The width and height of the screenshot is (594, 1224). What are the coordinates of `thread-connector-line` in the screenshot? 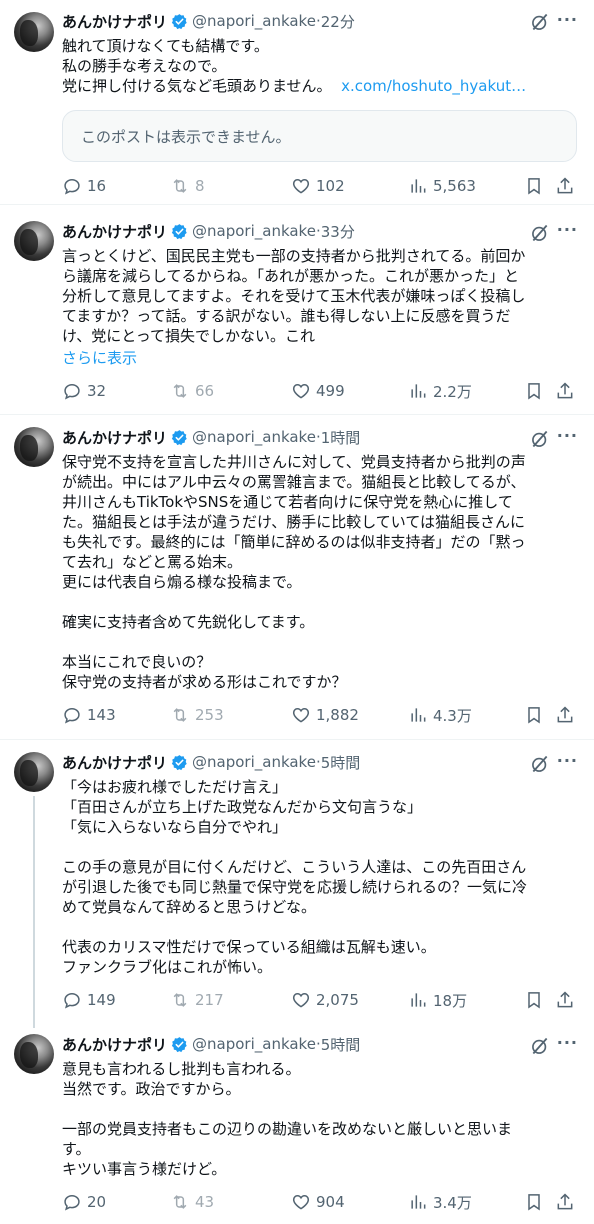 It's located at (34, 912).